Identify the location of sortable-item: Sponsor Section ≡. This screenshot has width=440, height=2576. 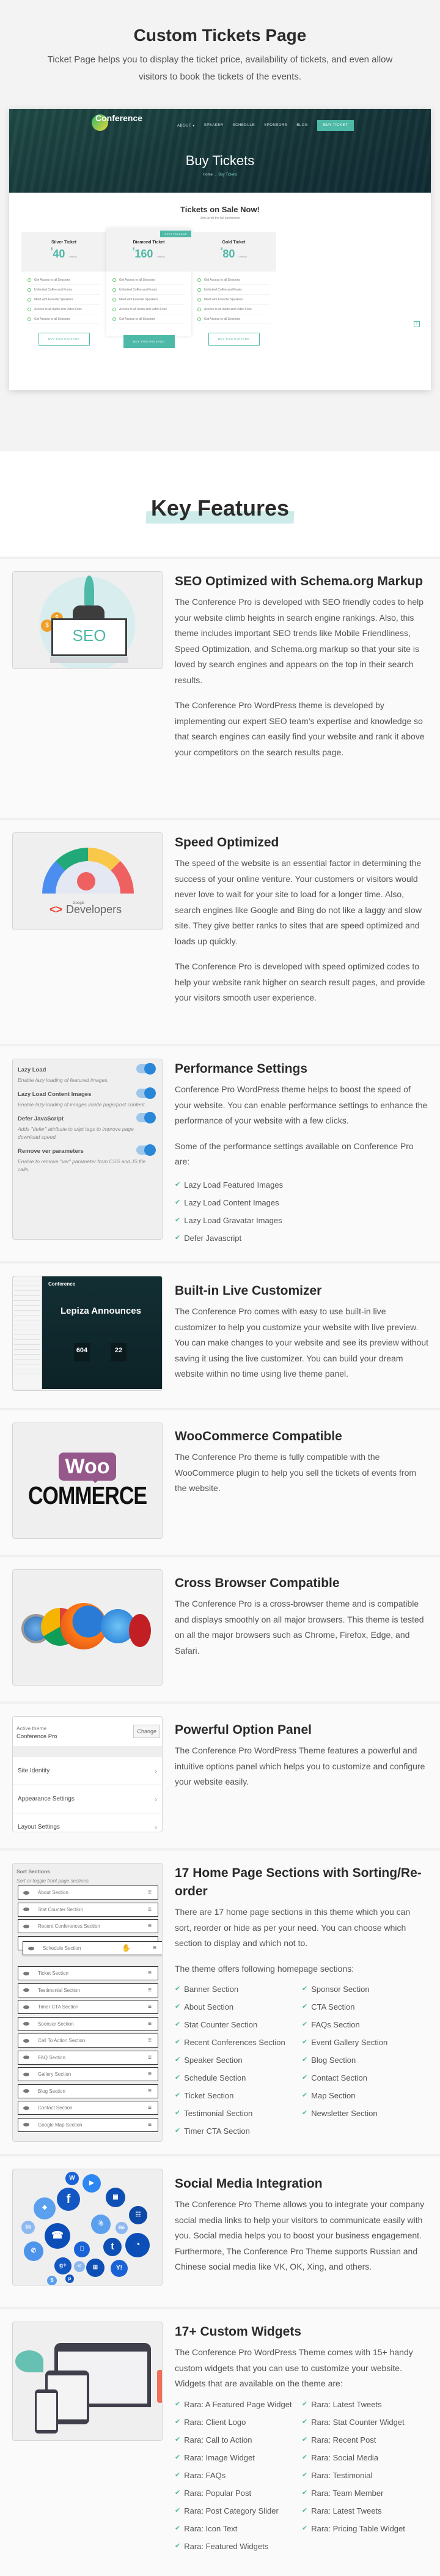
(88, 2023).